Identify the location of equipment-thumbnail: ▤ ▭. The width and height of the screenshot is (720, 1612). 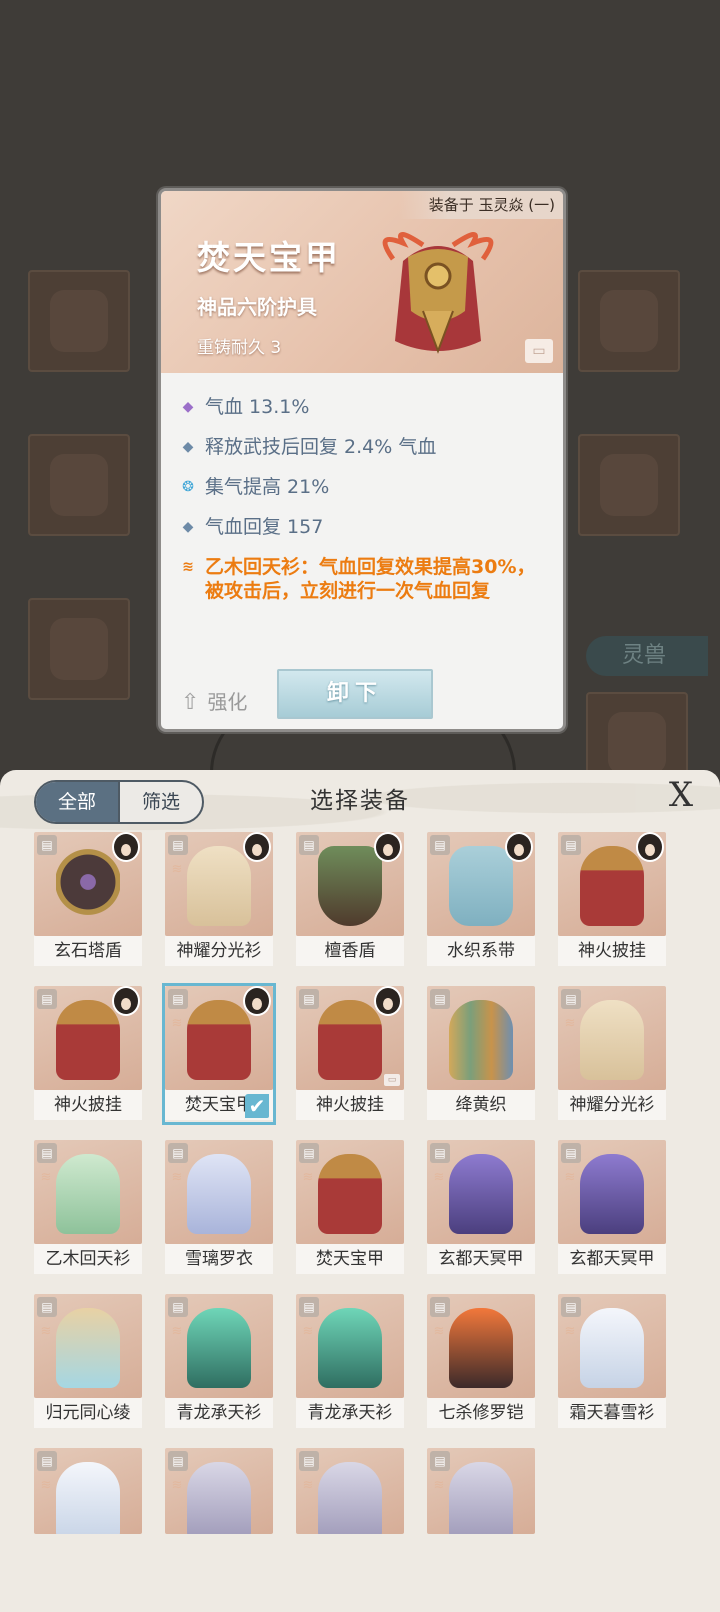
(350, 1038).